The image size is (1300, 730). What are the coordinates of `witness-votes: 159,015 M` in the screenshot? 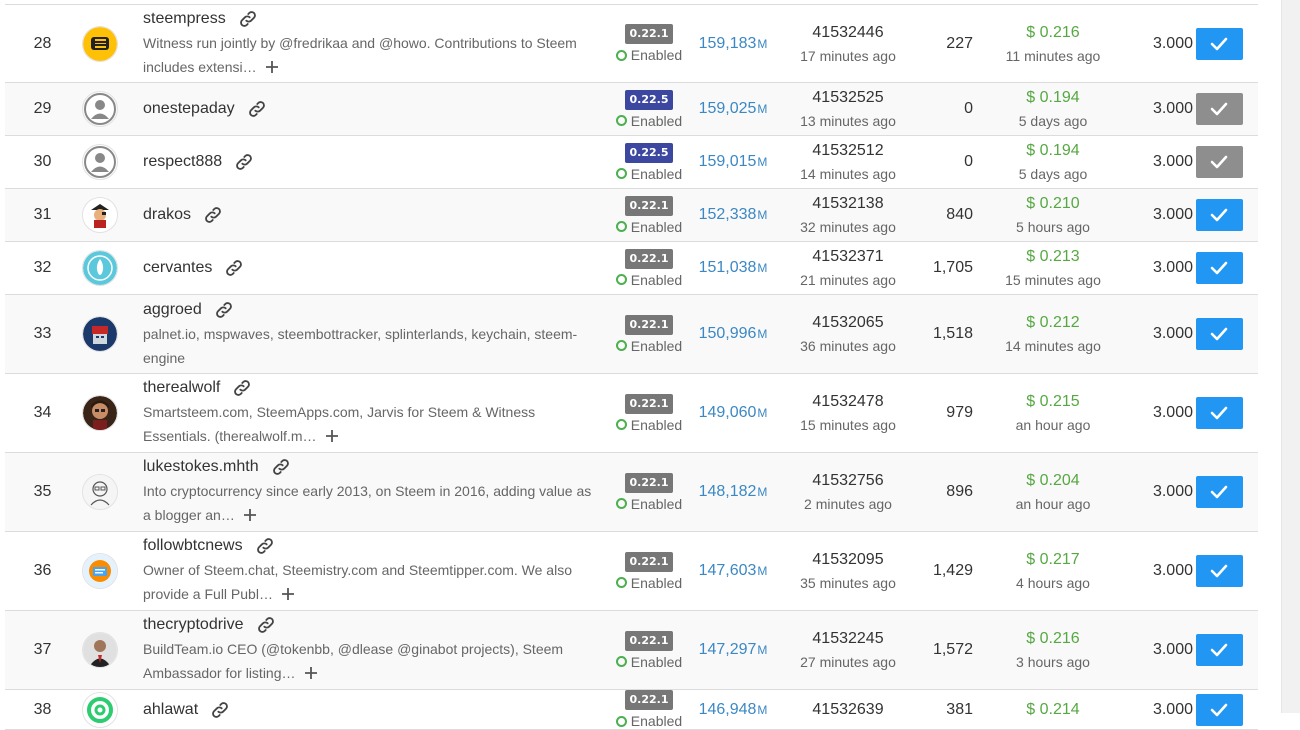 It's located at (733, 162).